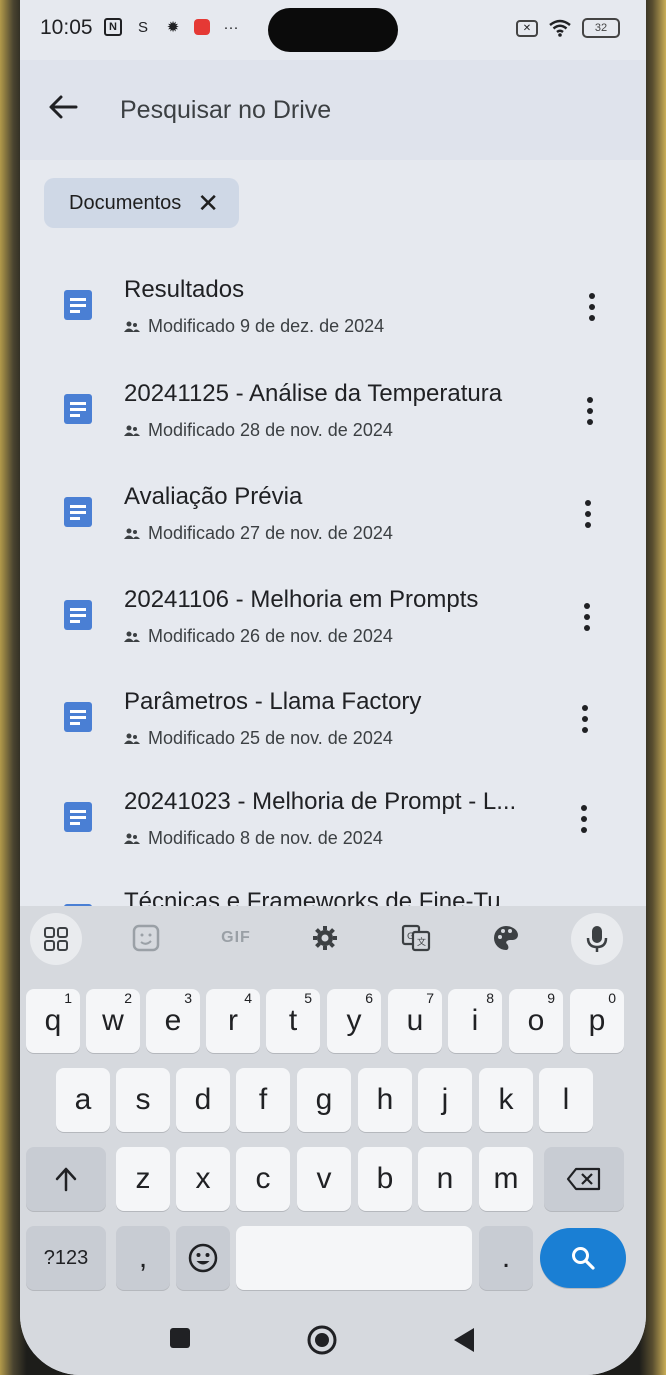  What do you see at coordinates (324, 1100) in the screenshot?
I see `key-g: g` at bounding box center [324, 1100].